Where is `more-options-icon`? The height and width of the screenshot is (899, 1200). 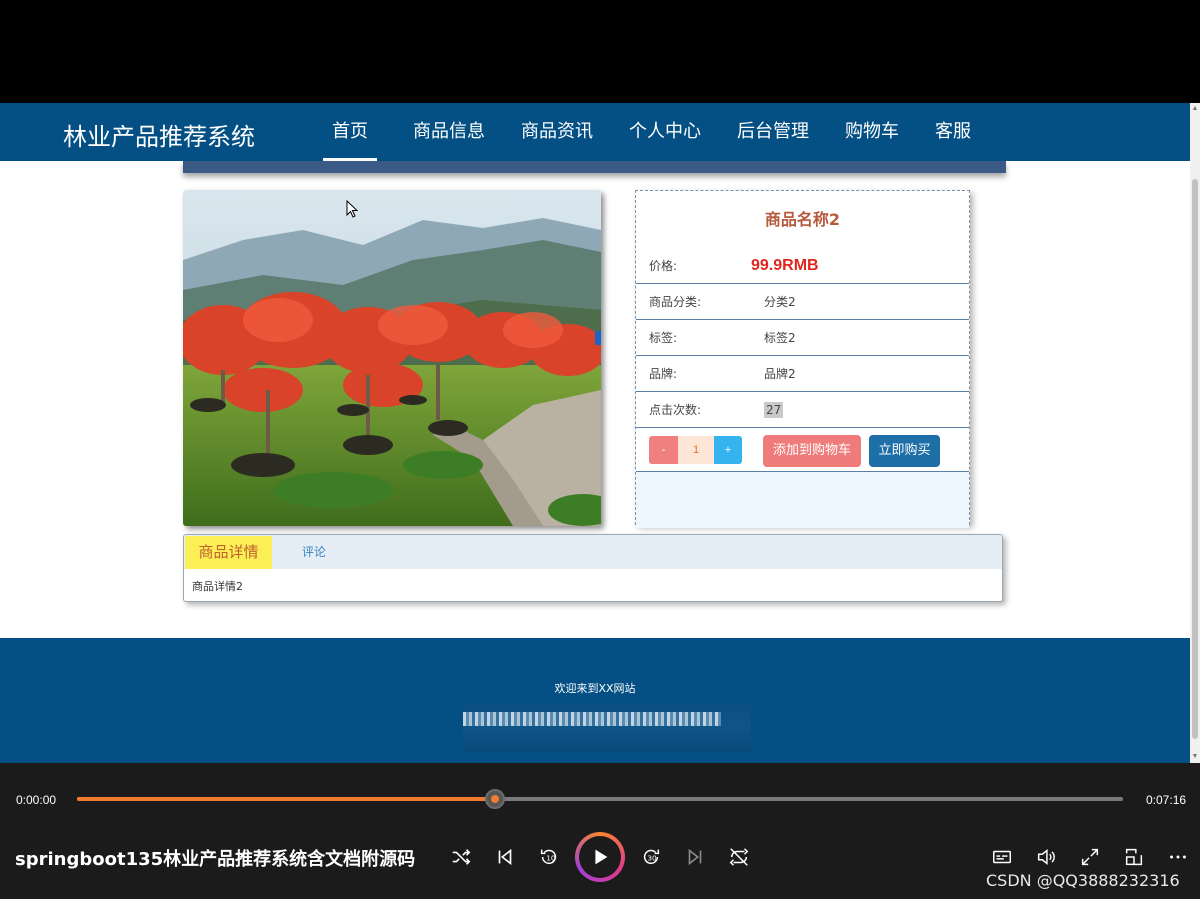 more-options-icon is located at coordinates (1178, 857).